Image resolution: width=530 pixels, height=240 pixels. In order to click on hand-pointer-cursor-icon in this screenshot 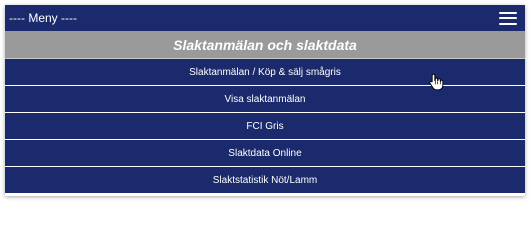, I will do `click(436, 82)`.